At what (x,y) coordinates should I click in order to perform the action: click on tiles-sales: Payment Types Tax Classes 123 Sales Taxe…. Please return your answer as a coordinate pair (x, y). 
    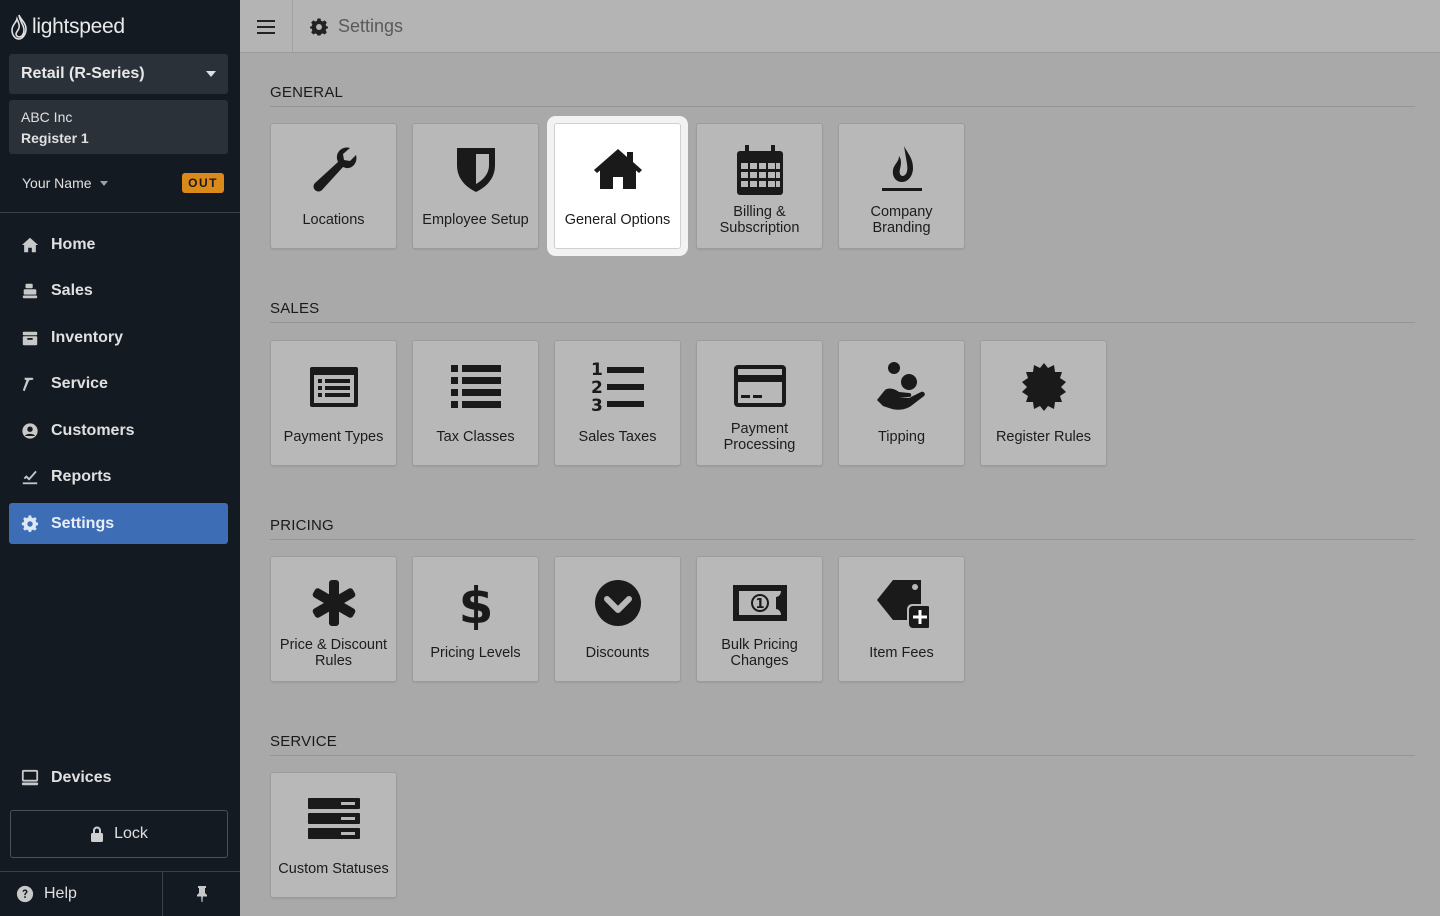
    Looking at the image, I should click on (688, 403).